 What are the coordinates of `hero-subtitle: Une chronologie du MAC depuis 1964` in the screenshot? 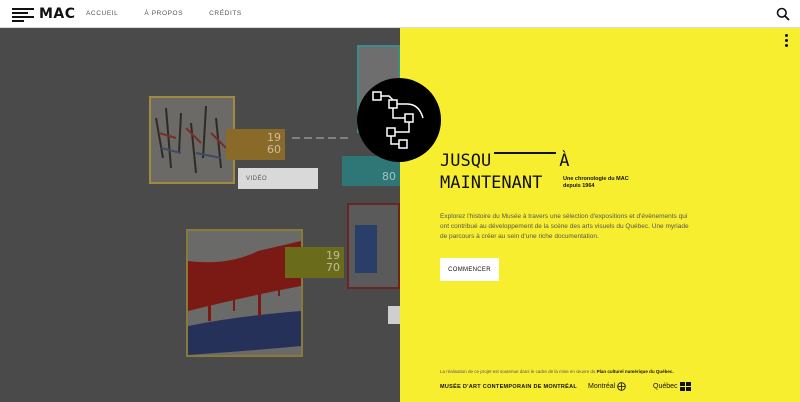 It's located at (596, 183).